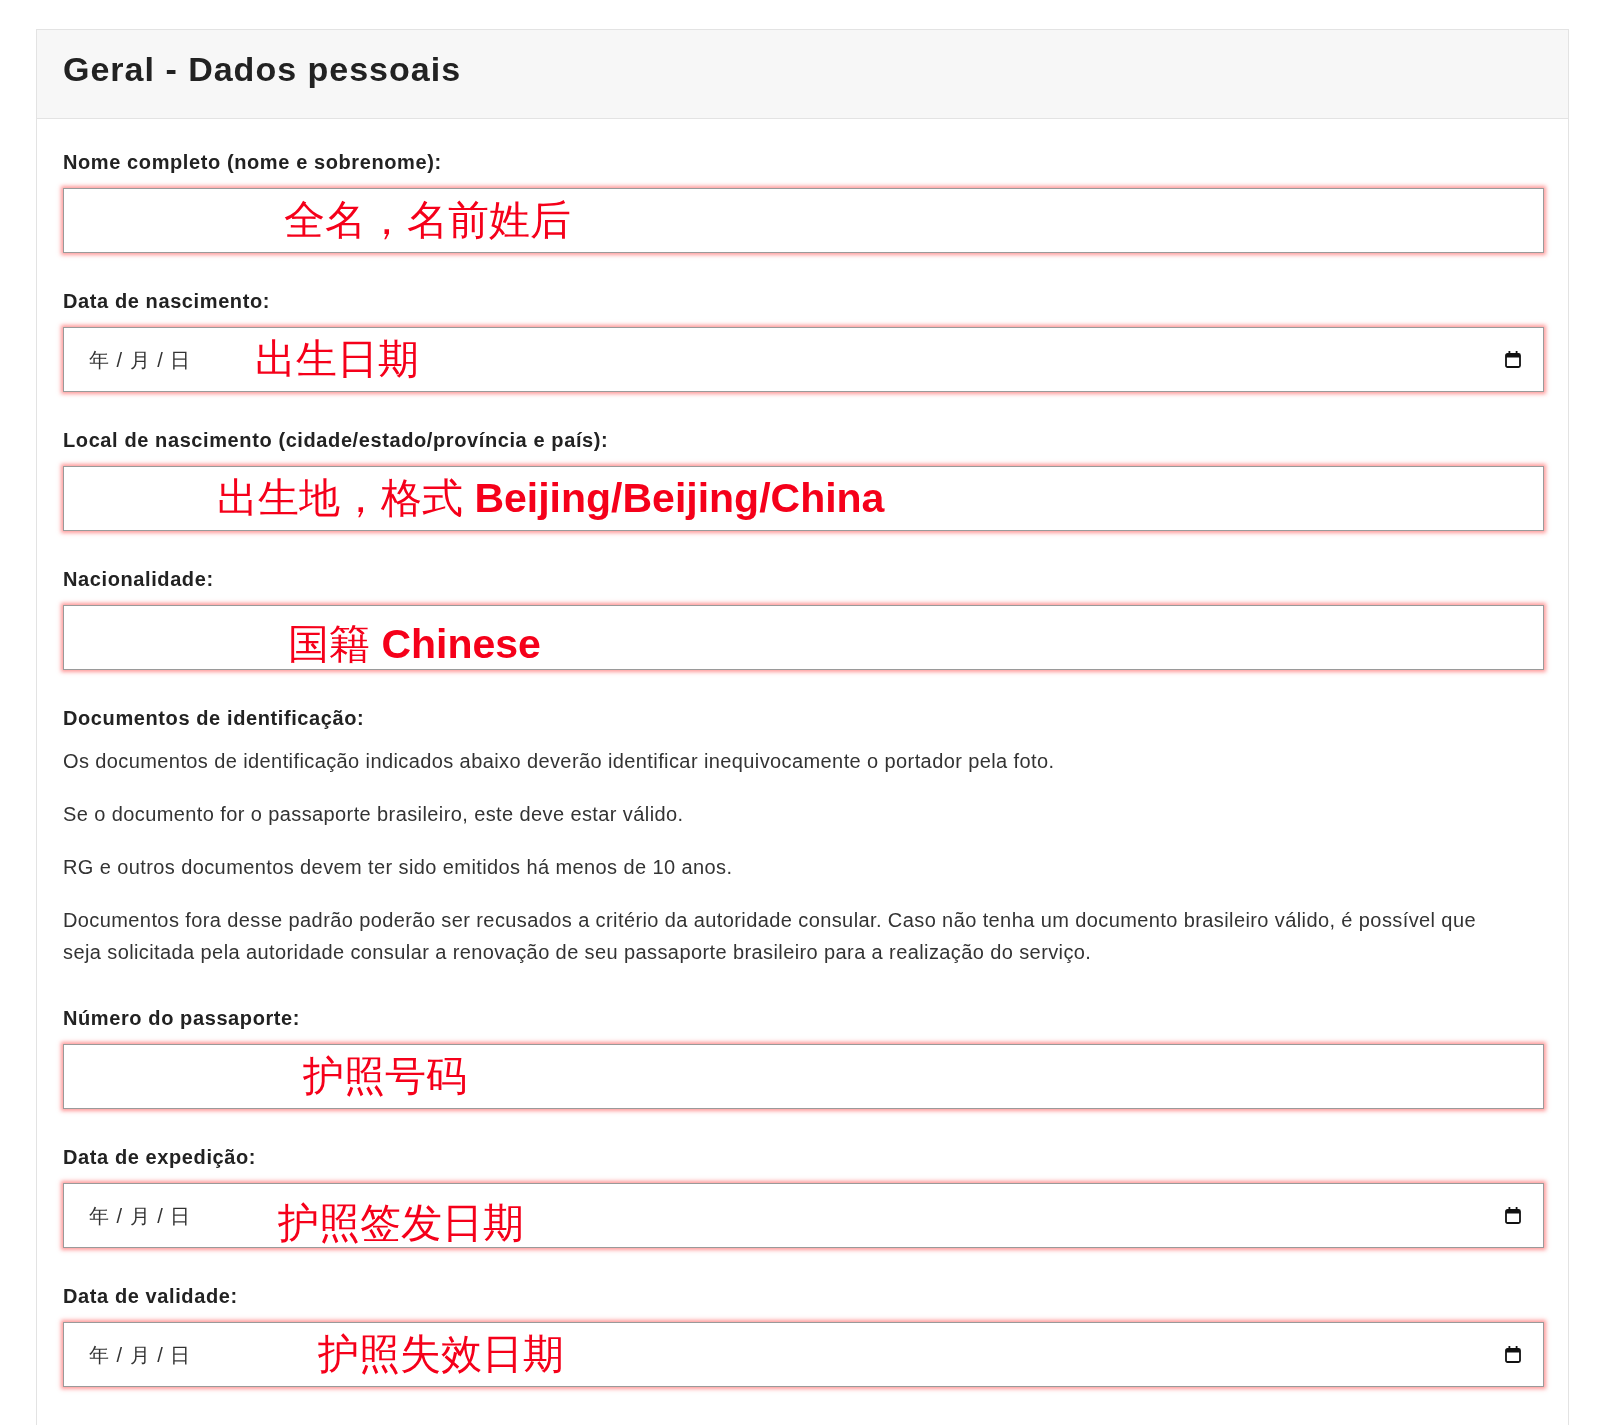 The height and width of the screenshot is (1425, 1600). Describe the element at coordinates (160, 1157) in the screenshot. I see `field-label: Data de expedição:` at that location.